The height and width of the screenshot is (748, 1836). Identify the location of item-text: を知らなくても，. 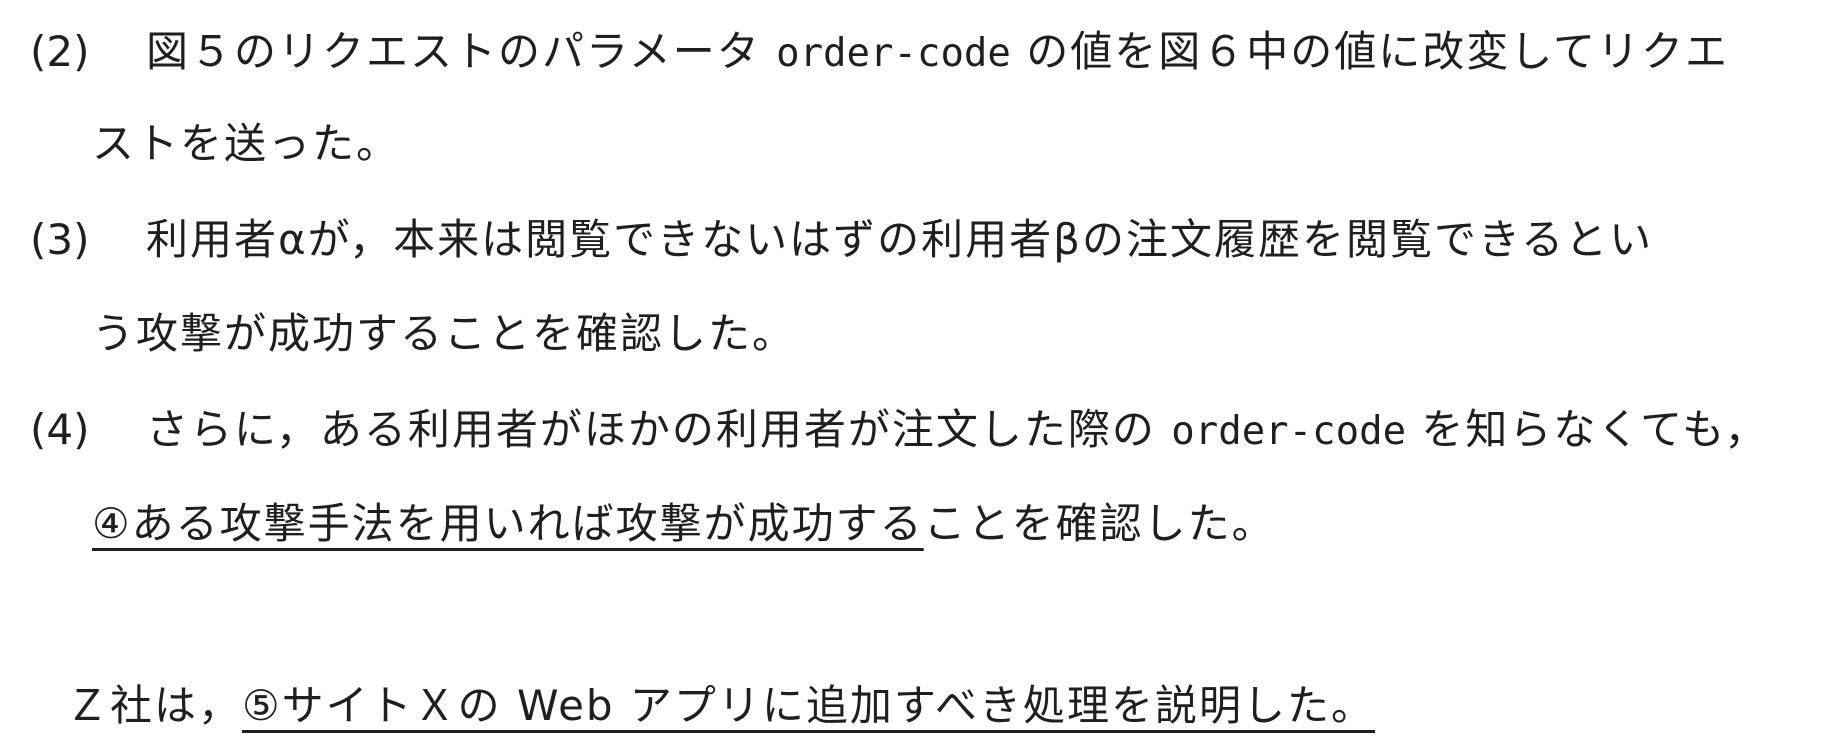
(1587, 429).